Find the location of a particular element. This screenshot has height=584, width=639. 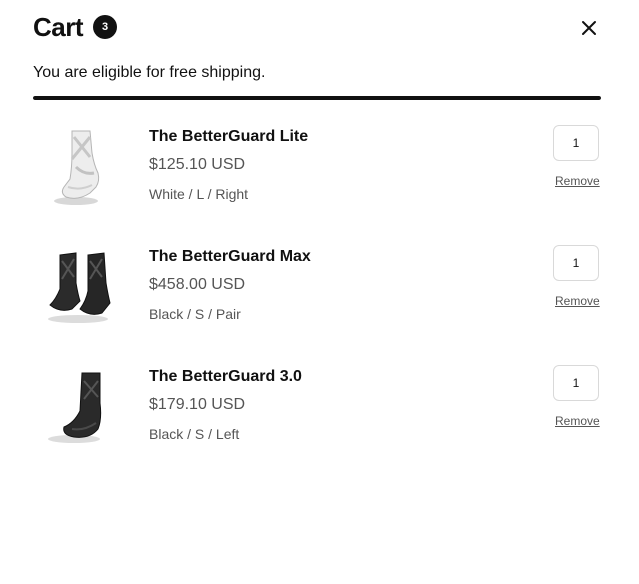

item-variant: Black / S / Pair is located at coordinates (195, 314).